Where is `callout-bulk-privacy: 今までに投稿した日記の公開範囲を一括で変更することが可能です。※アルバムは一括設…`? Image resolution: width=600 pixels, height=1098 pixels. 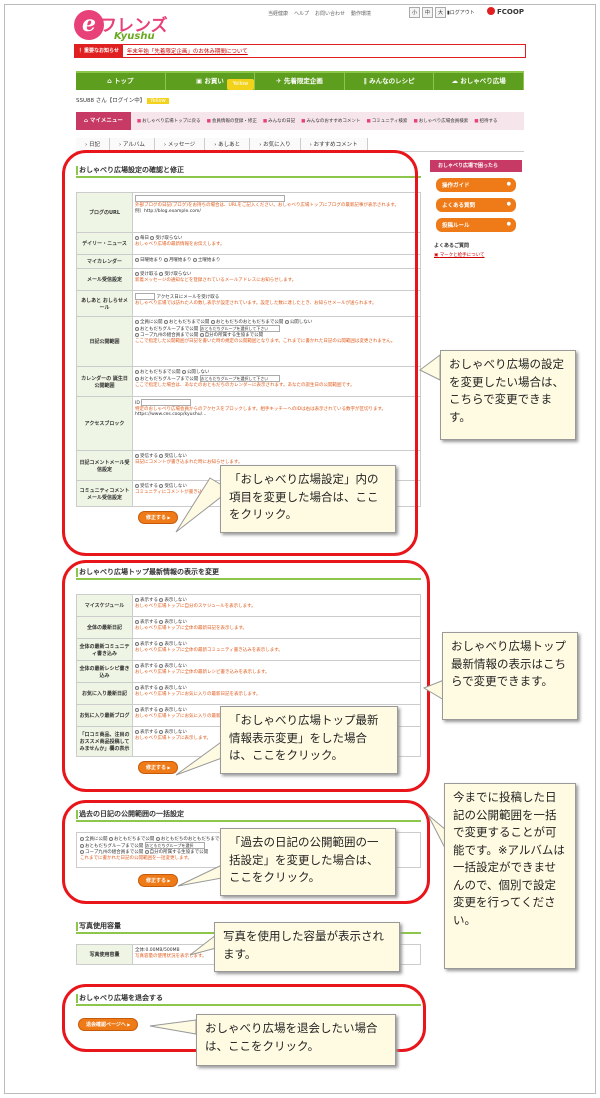 callout-bulk-privacy: 今までに投稿した日記の公開範囲を一括で変更することが可能です。※アルバムは一括設… is located at coordinates (510, 876).